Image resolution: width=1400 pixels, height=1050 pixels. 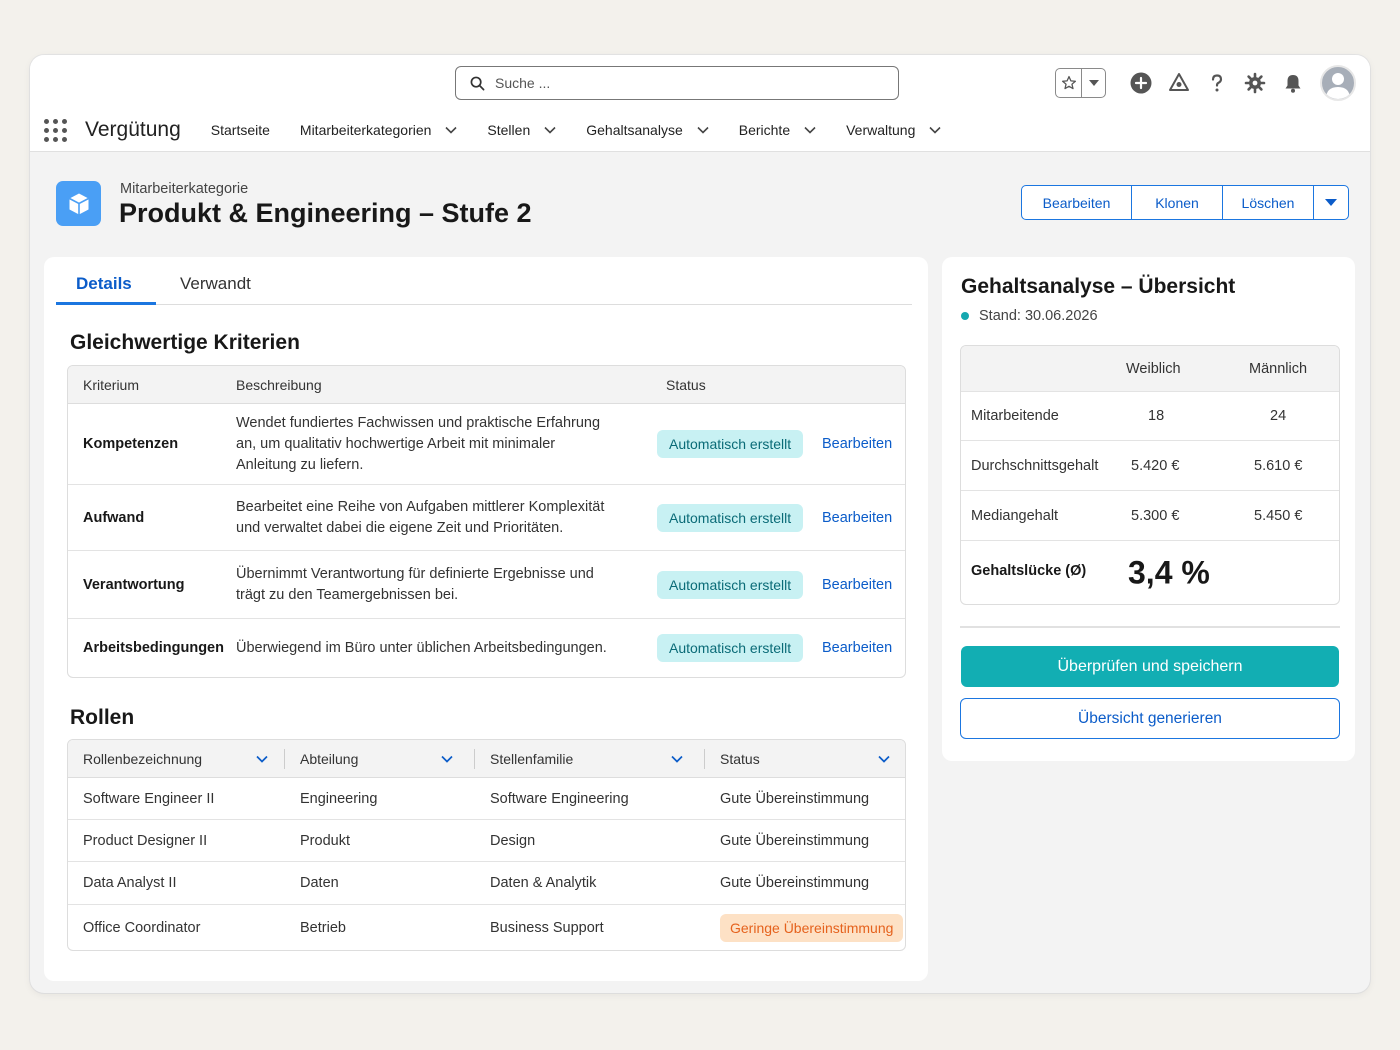 What do you see at coordinates (893, 130) in the screenshot?
I see `nav-item-verwaltung: Verwaltung` at bounding box center [893, 130].